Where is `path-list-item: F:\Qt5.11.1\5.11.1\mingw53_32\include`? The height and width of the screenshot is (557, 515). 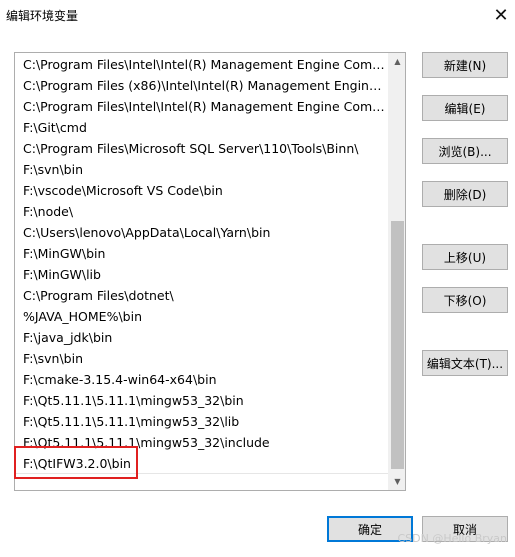
path-list-item: F:\Qt5.11.1\5.11.1\mingw53_32\include is located at coordinates (202, 442).